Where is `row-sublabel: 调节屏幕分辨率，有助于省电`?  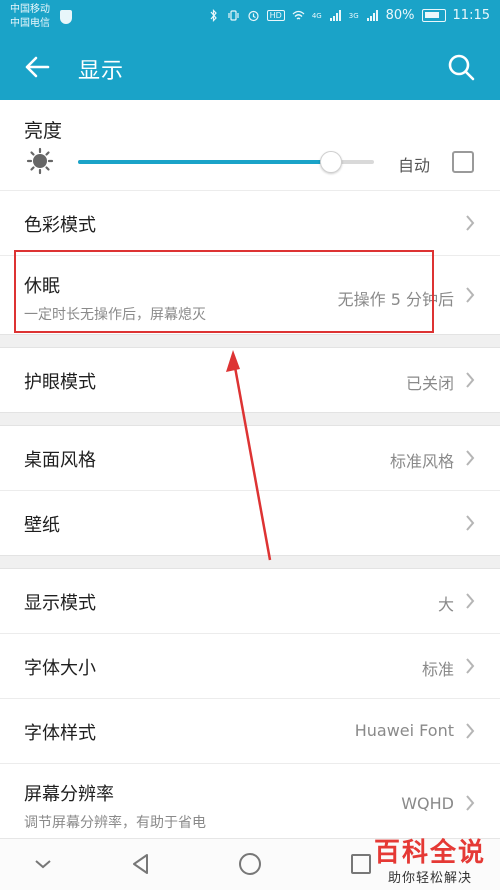 row-sublabel: 调节屏幕分辨率，有助于省电 is located at coordinates (115, 823).